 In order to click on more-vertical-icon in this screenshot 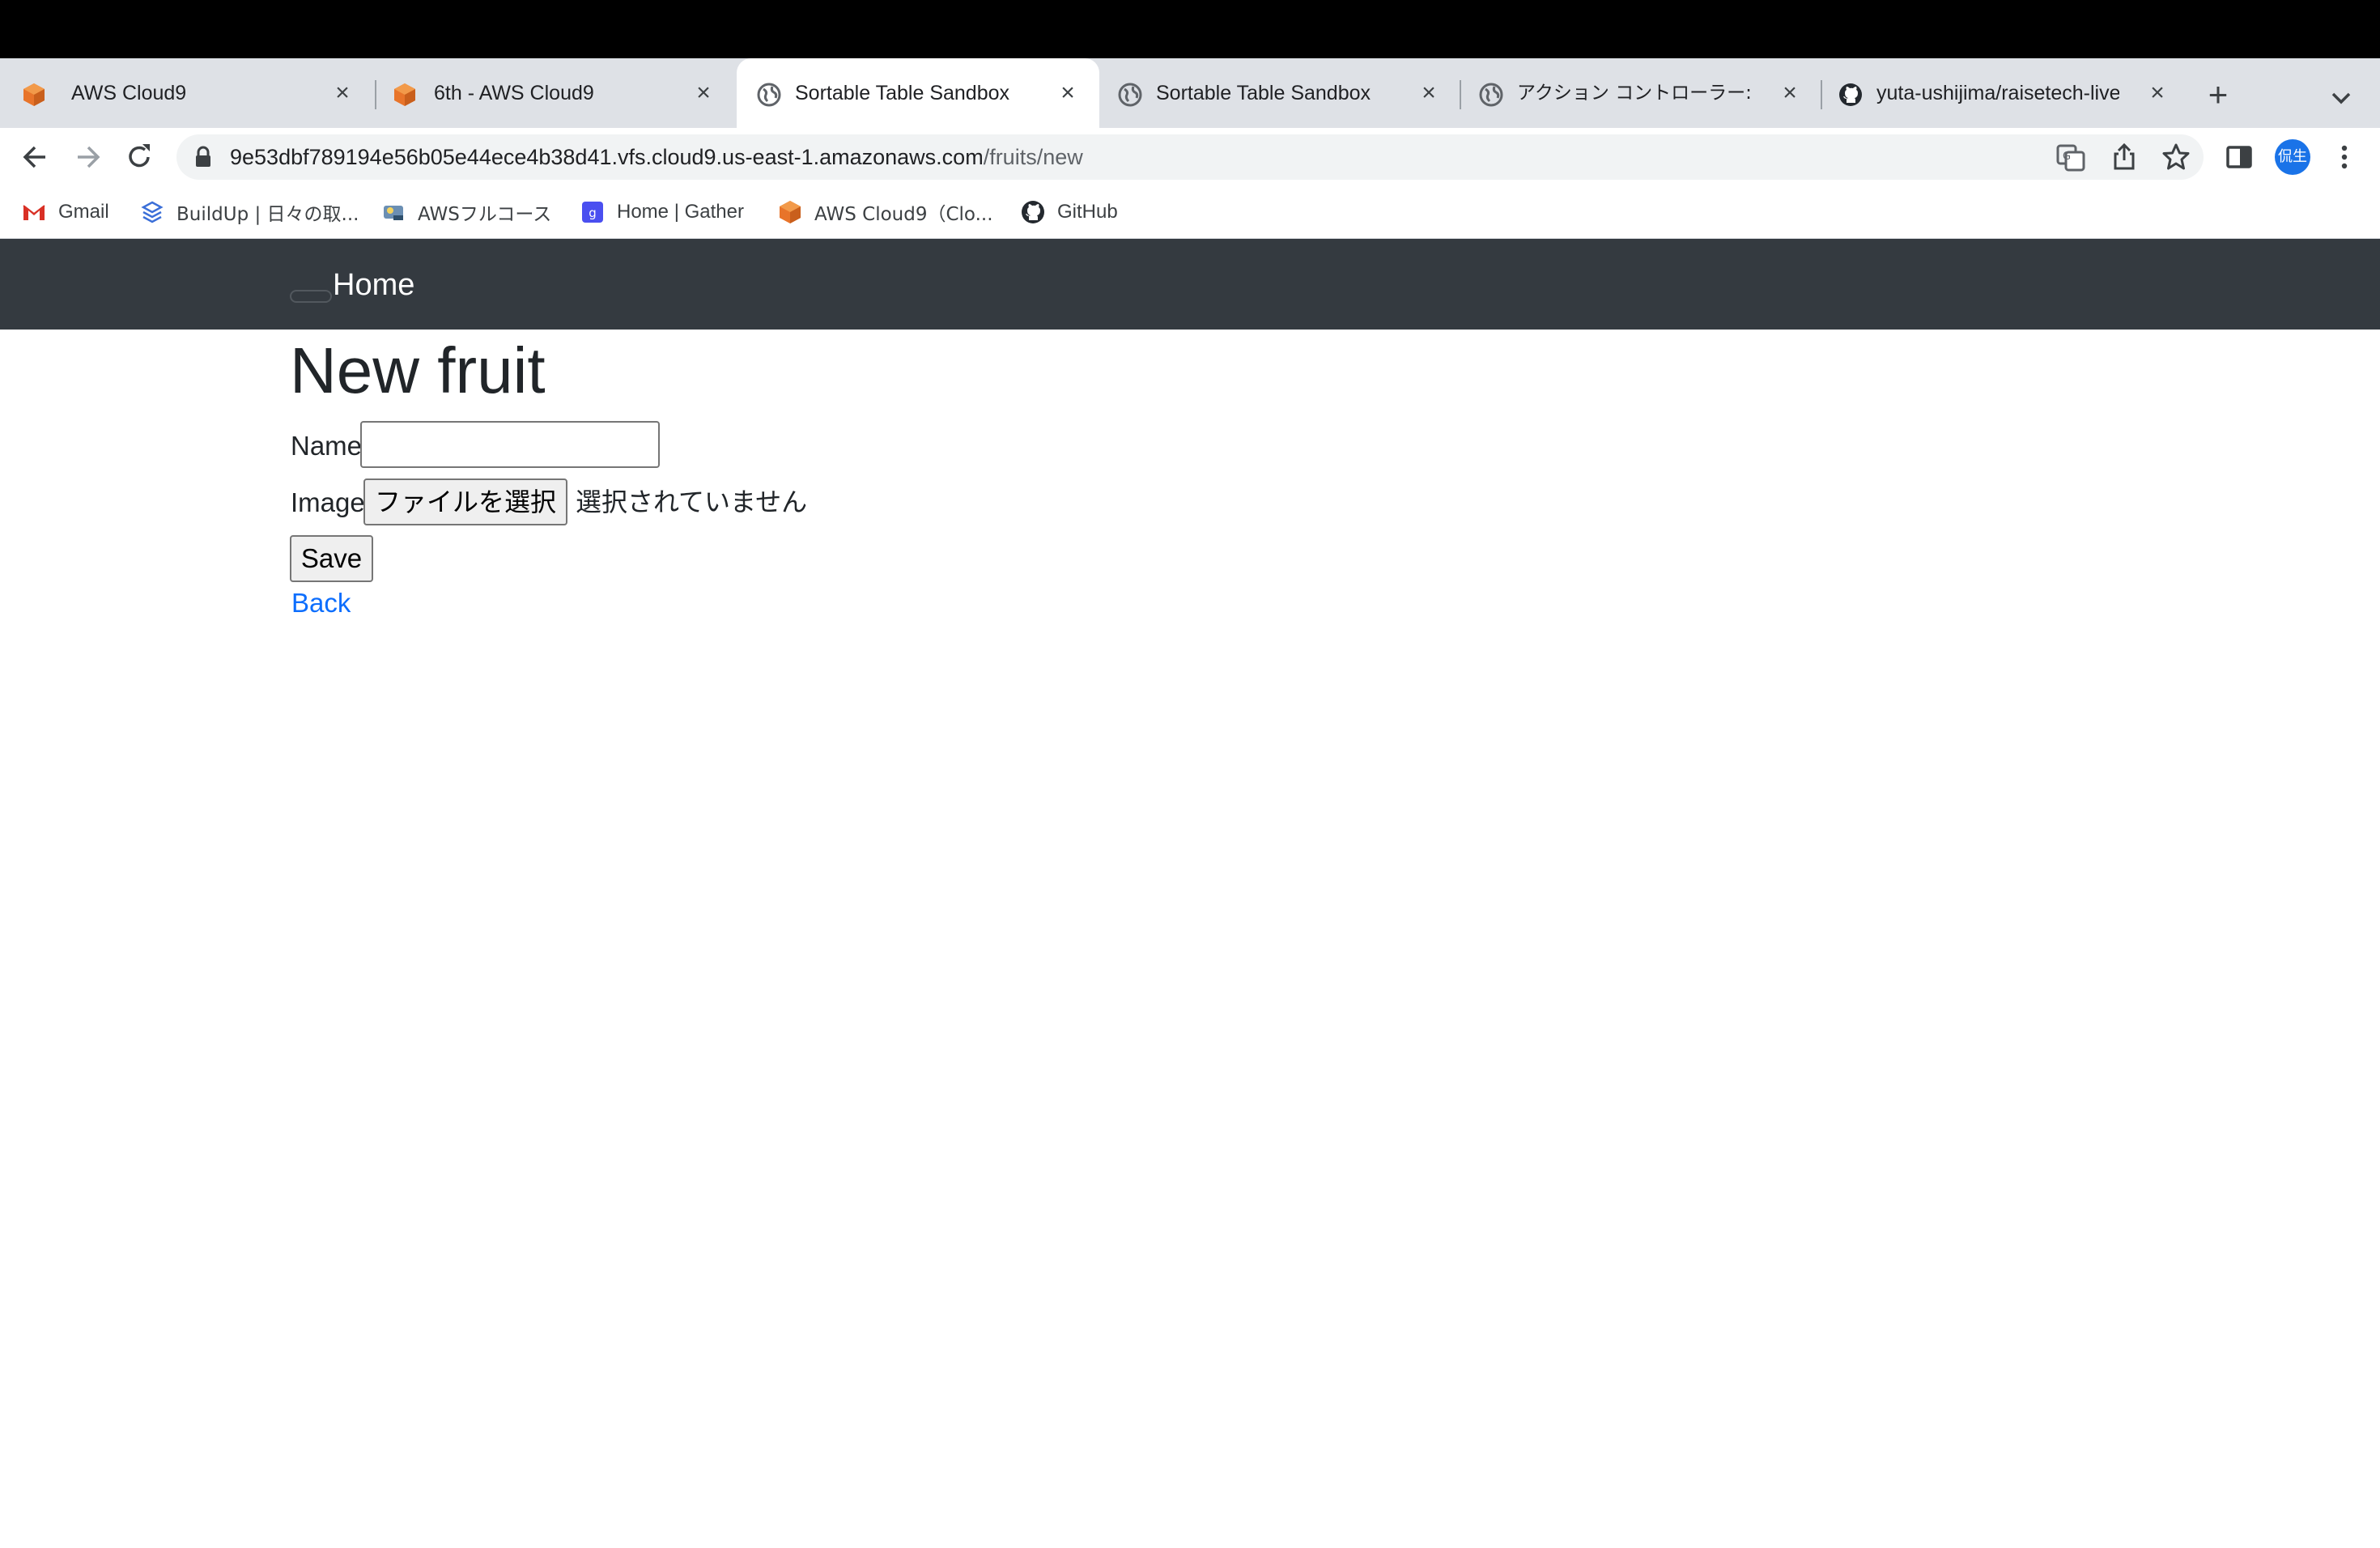, I will do `click(2345, 157)`.